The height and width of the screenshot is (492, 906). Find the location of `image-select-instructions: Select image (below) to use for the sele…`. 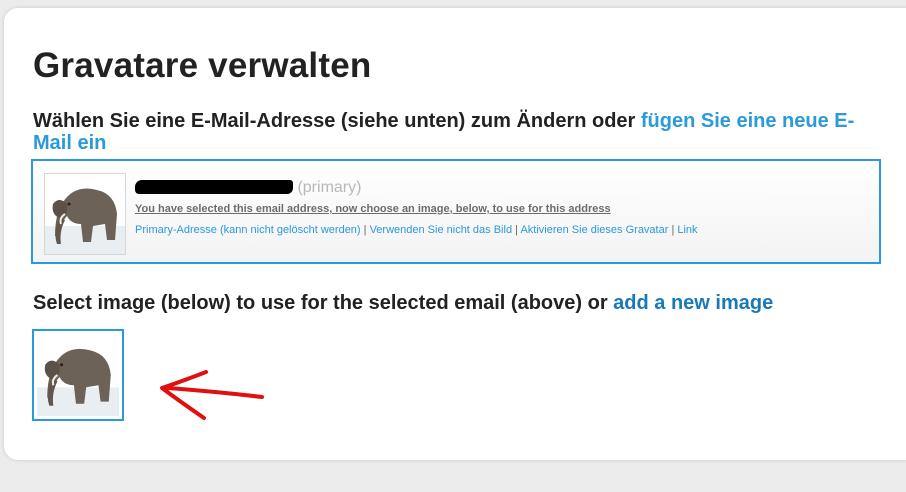

image-select-instructions: Select image (below) to use for the sele… is located at coordinates (403, 303).